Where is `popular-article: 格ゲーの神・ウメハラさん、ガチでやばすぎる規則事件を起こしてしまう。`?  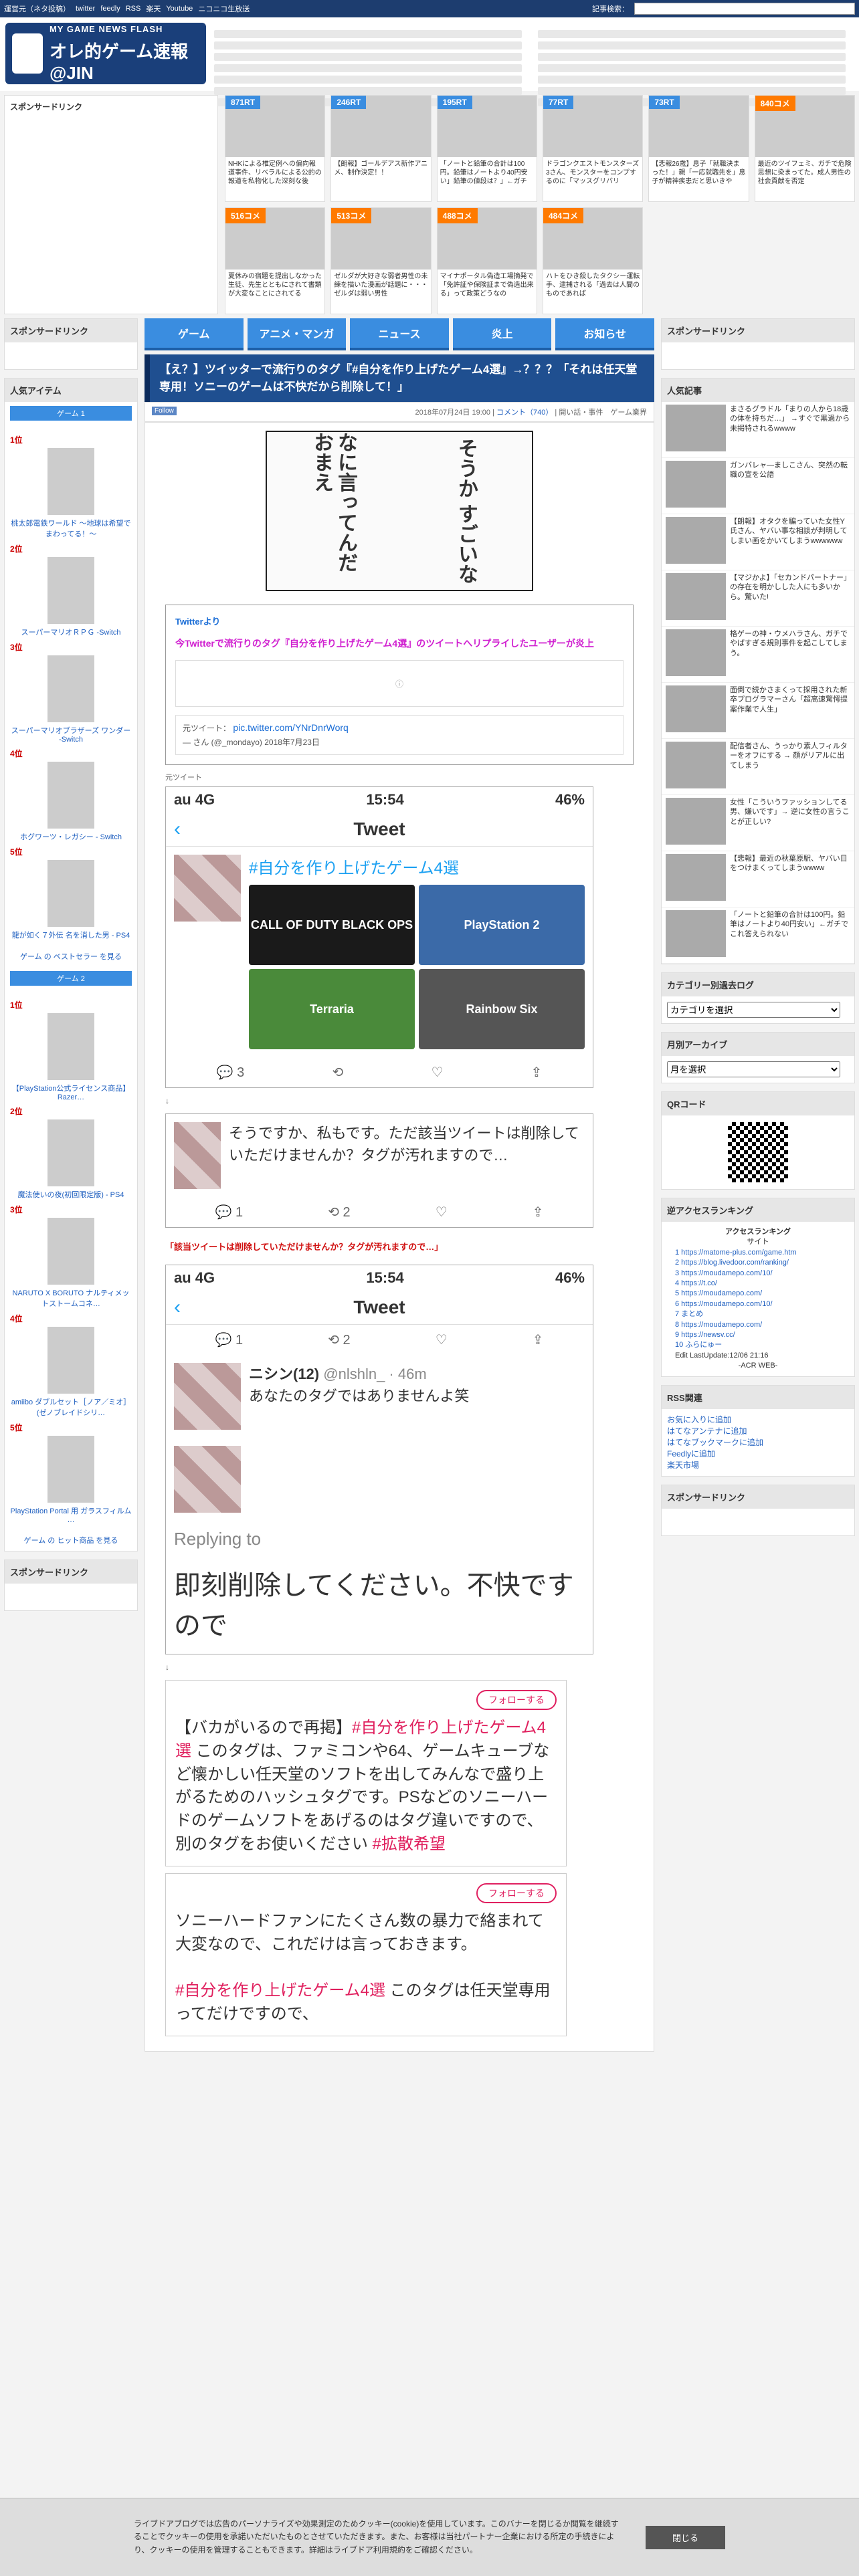
popular-article: 格ゲーの神・ウメハラさん、ガチでやばすぎる規則事件を起こしてしまう。 is located at coordinates (758, 655).